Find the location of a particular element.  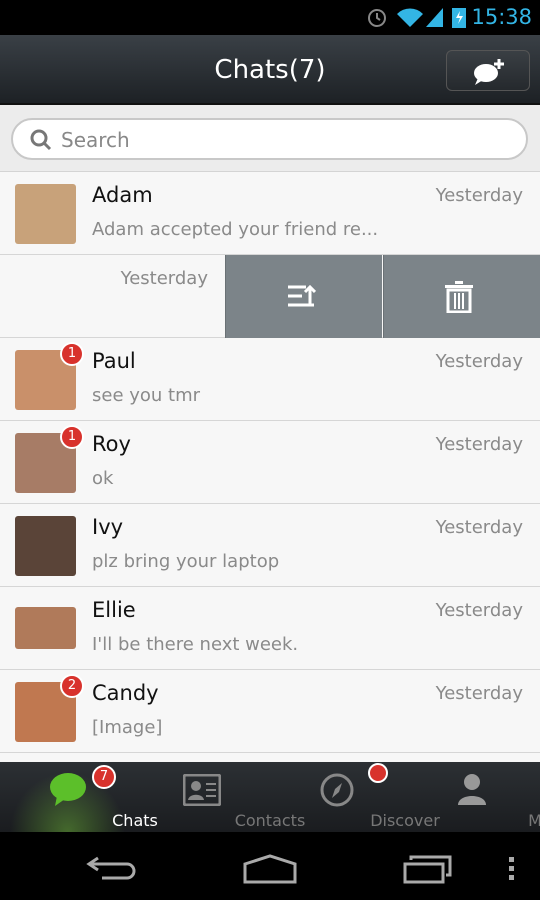

home-icon is located at coordinates (270, 869).